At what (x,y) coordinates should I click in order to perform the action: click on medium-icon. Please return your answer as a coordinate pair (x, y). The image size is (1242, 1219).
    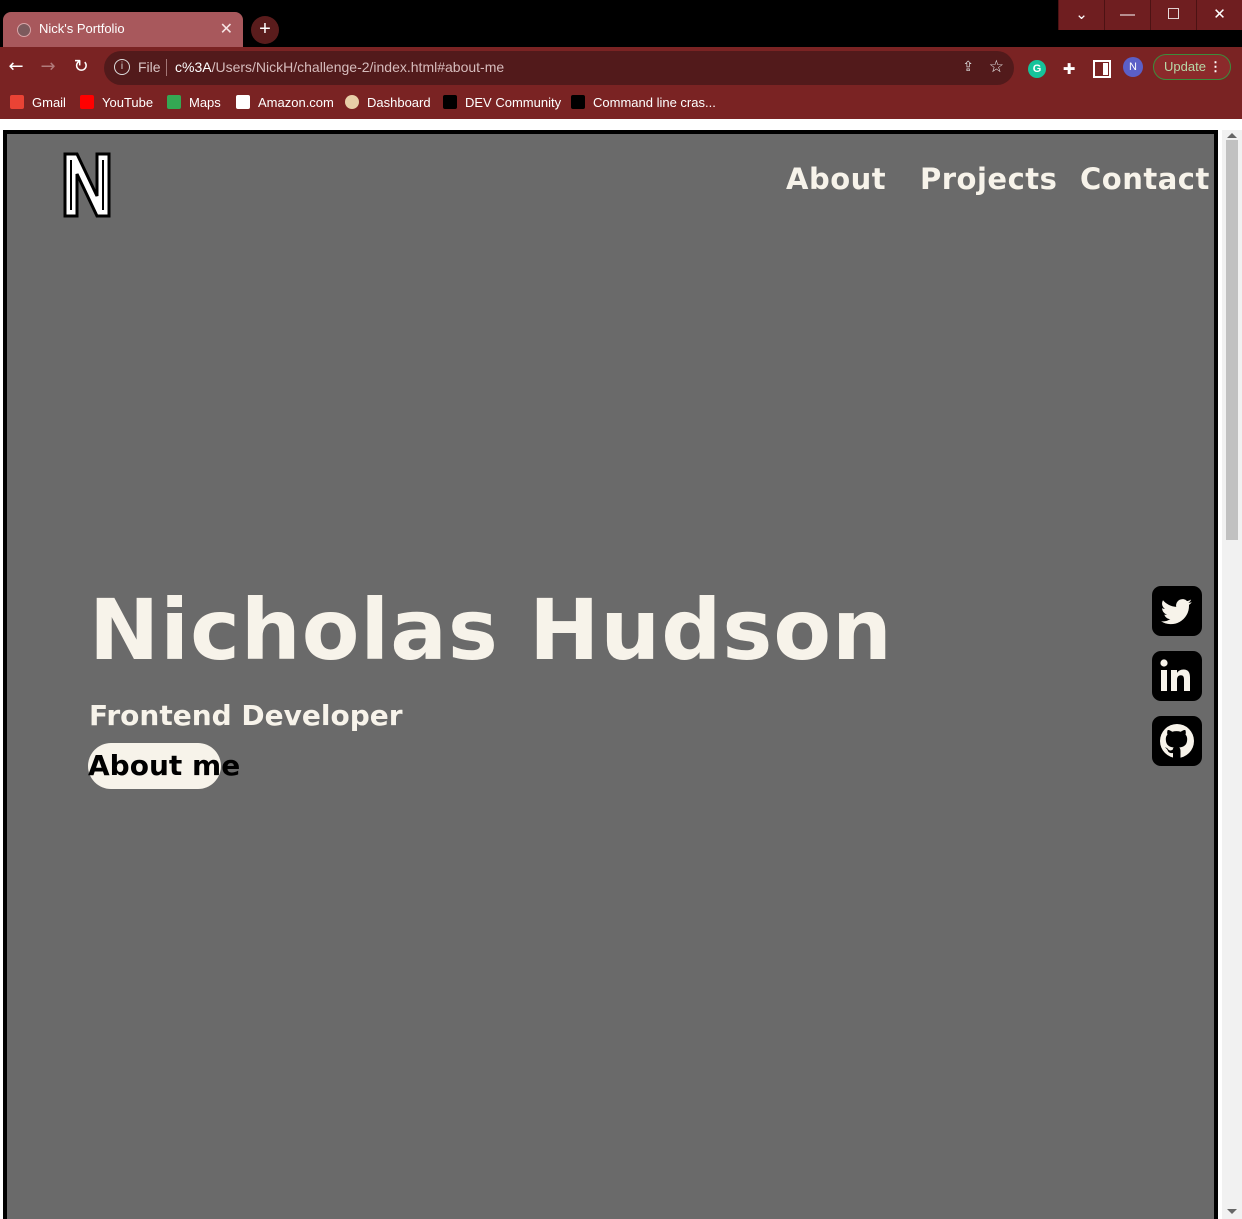
    Looking at the image, I should click on (578, 102).